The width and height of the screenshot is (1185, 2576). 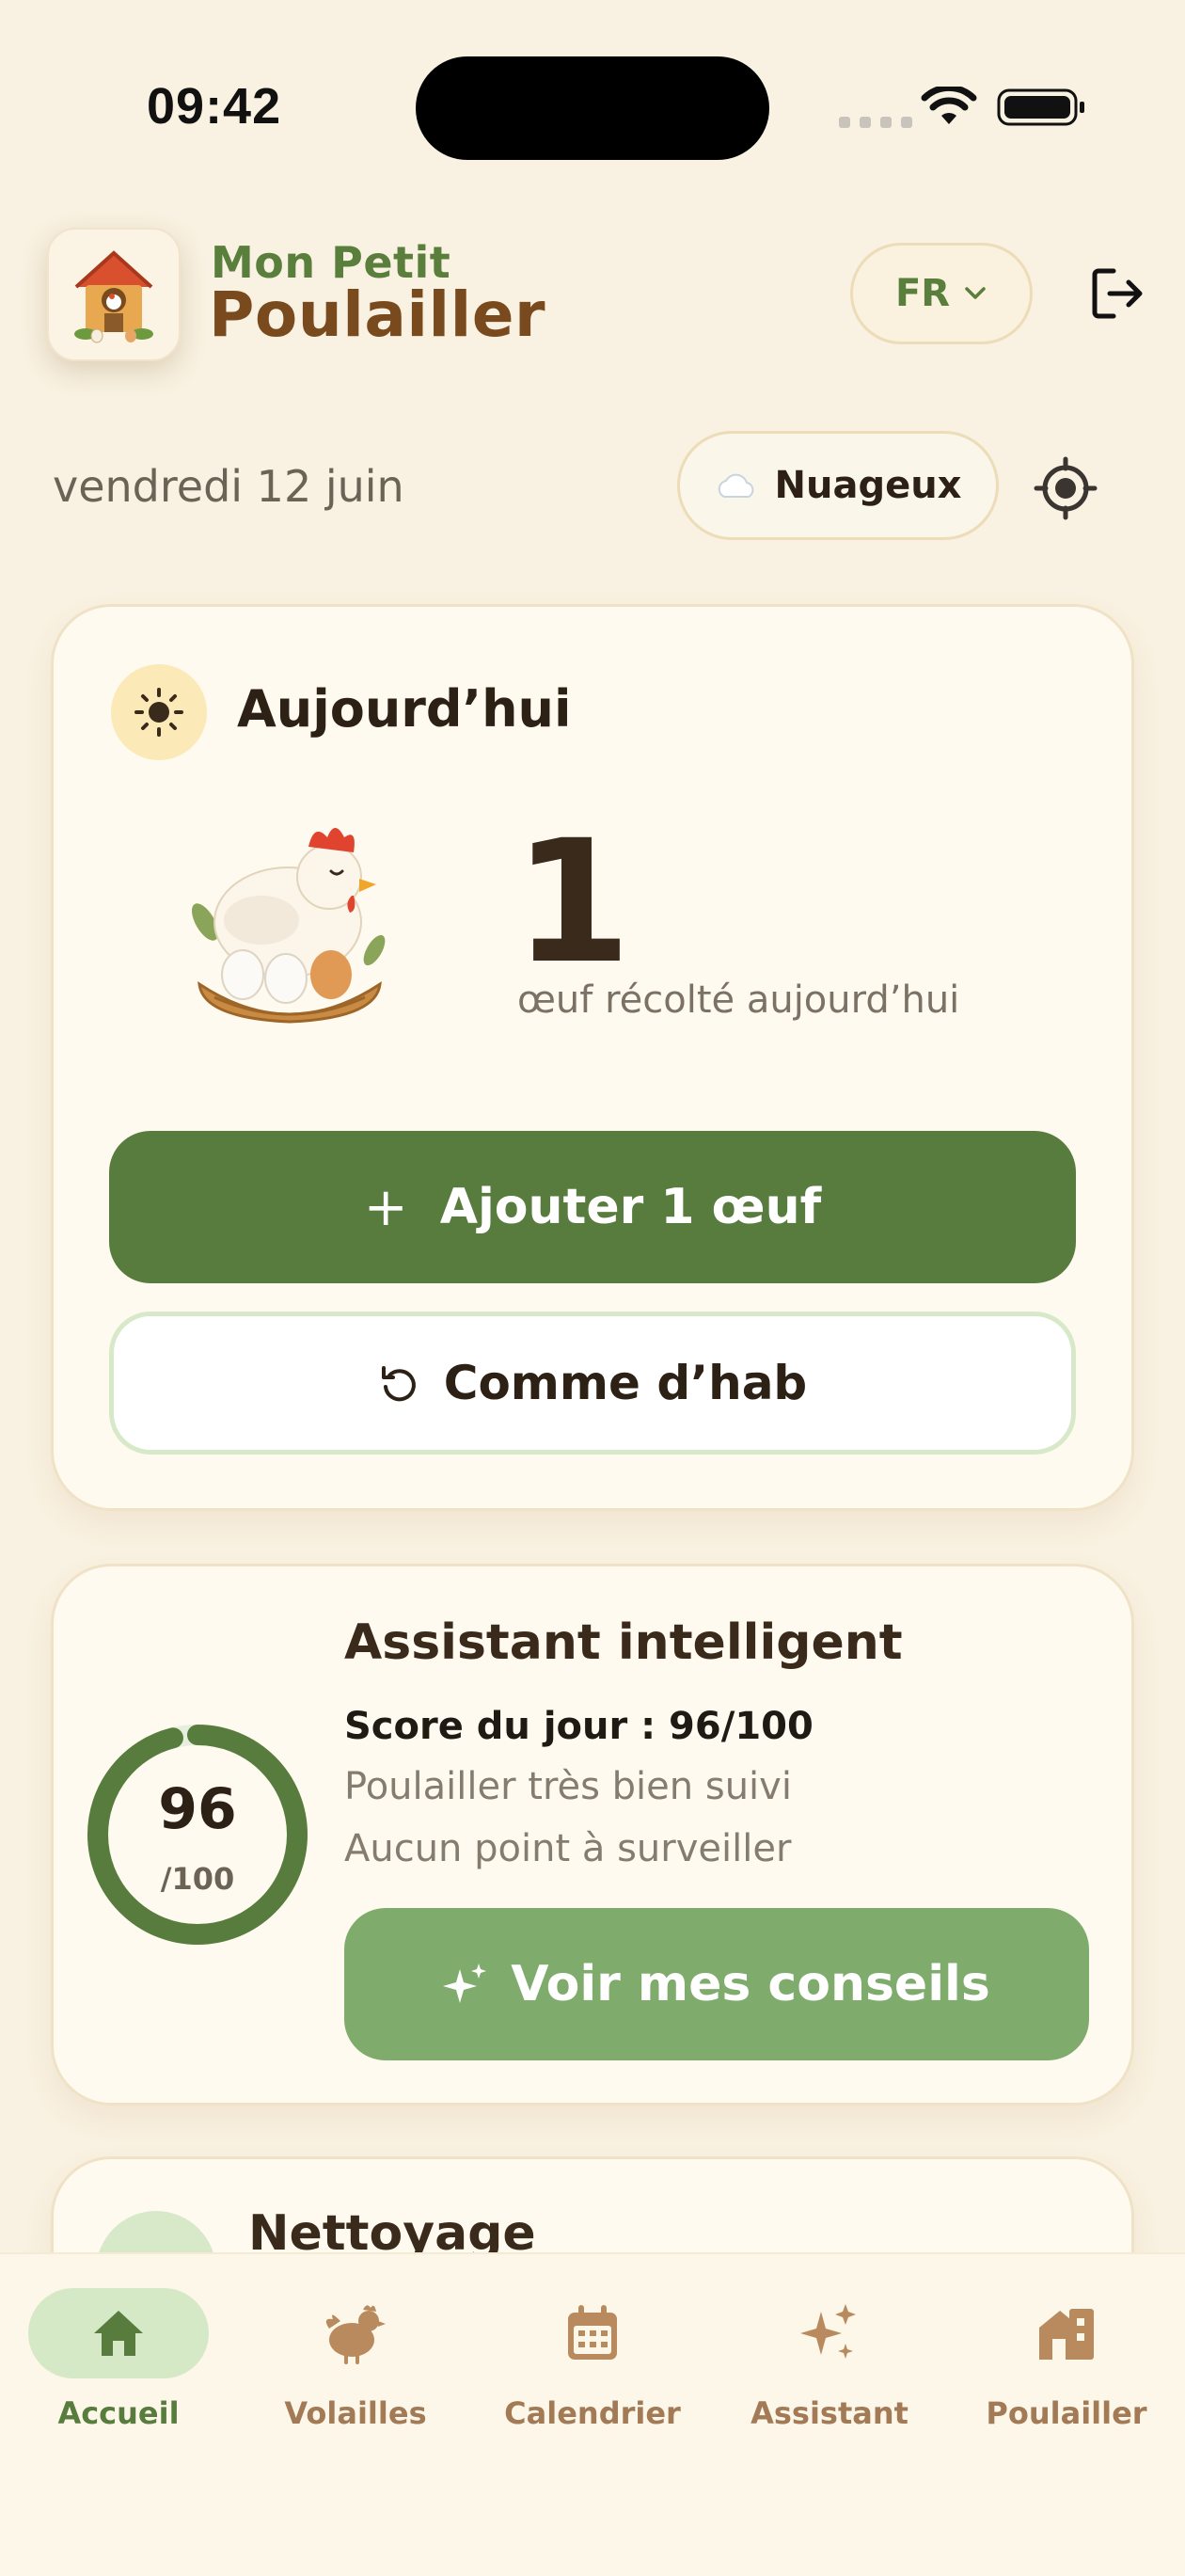 I want to click on view-tips-button: Voir mes conseils, so click(x=716, y=1984).